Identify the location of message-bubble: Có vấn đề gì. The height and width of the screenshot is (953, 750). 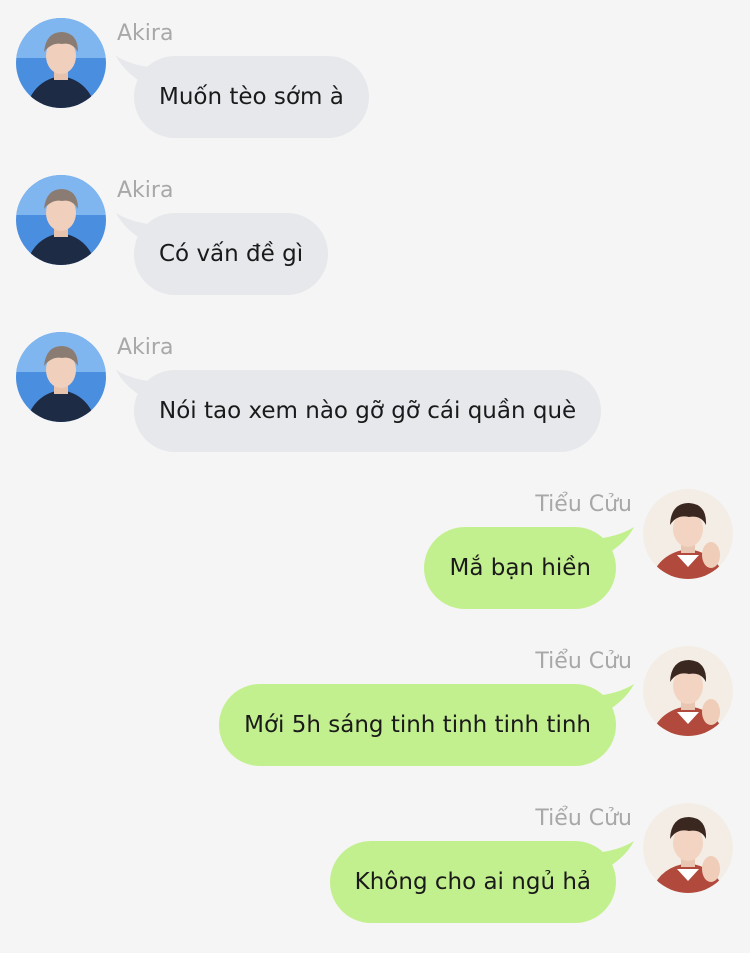
(231, 254).